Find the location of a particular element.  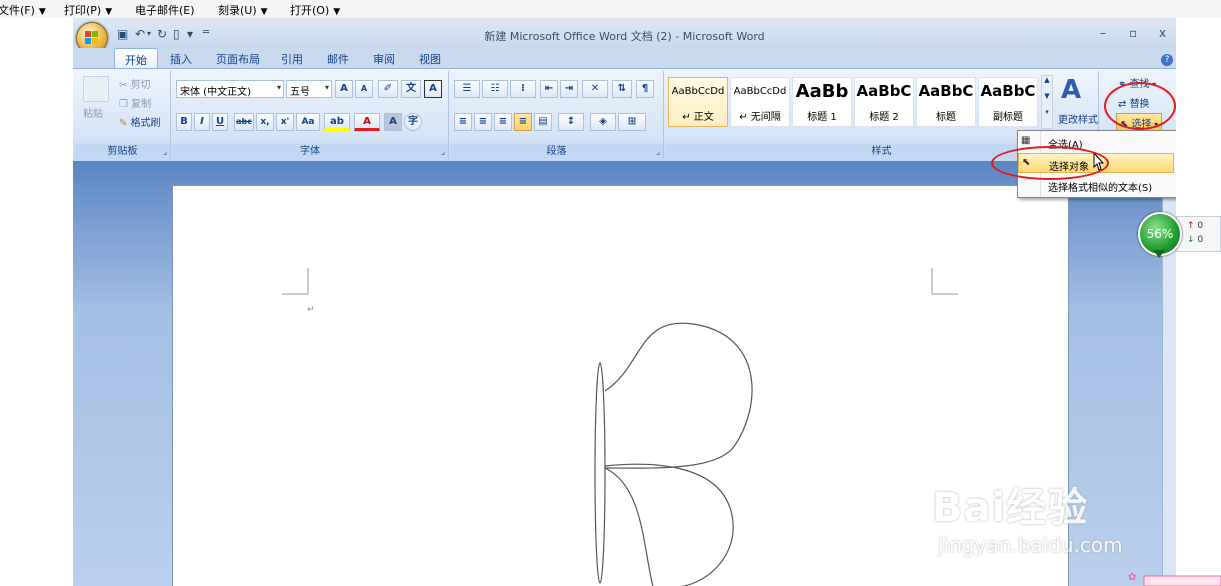

clipboard-group: 粘贴 ✂ 剪切 ❐ 复制 ✎ 格式刷 剪贴板 ⌟ is located at coordinates (123, 115).